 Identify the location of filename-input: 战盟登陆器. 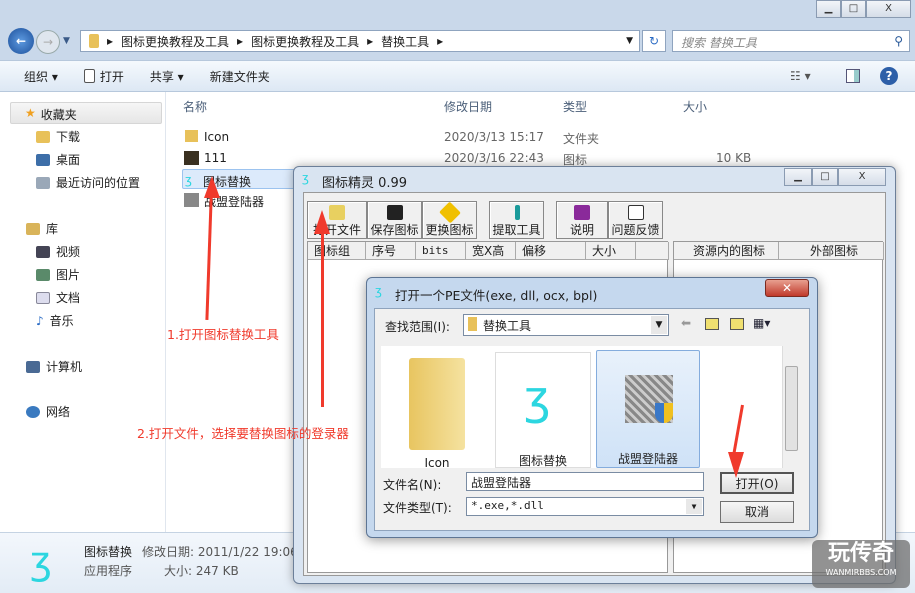
(585, 481).